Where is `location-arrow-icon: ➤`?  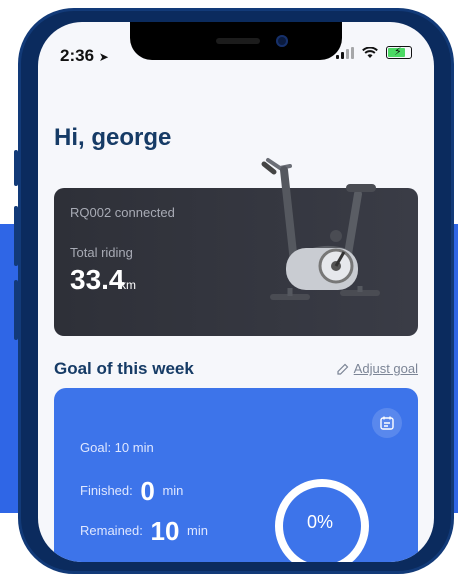 location-arrow-icon: ➤ is located at coordinates (103, 57).